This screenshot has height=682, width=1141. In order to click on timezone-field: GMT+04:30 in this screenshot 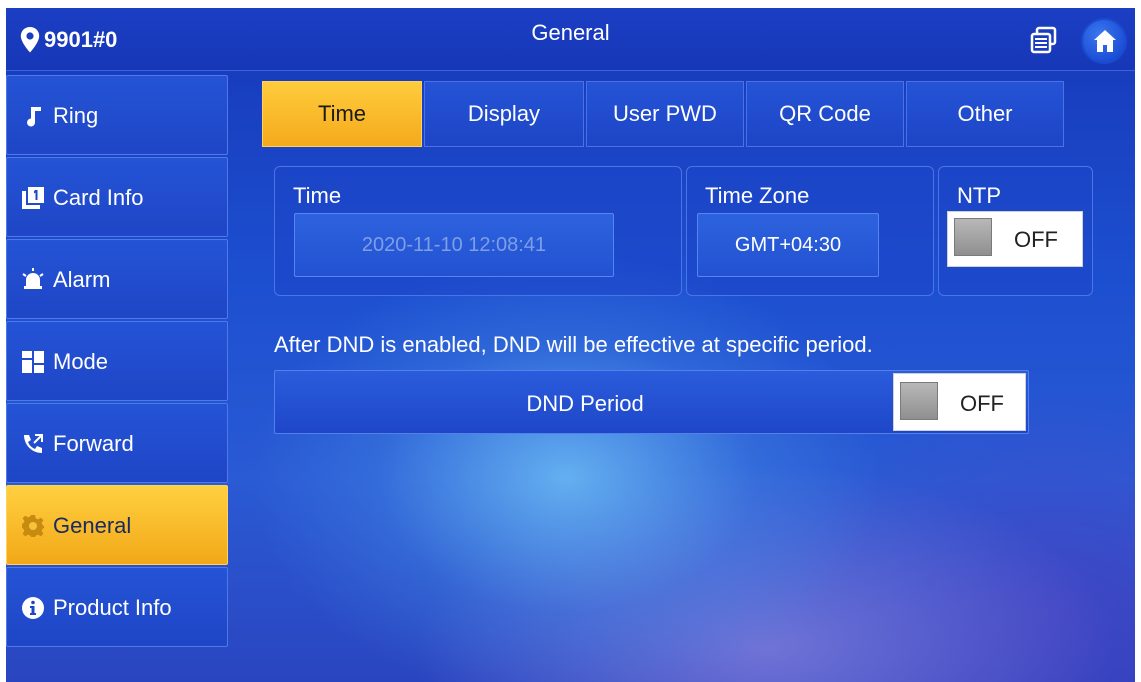, I will do `click(788, 245)`.